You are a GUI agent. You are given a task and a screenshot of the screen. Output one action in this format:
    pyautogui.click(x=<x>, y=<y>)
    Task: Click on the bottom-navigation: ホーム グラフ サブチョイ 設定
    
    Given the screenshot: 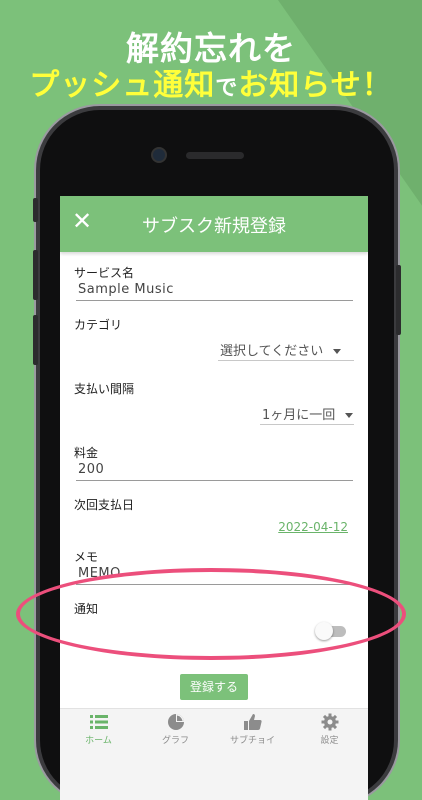 What is the action you would take?
    pyautogui.click(x=214, y=754)
    